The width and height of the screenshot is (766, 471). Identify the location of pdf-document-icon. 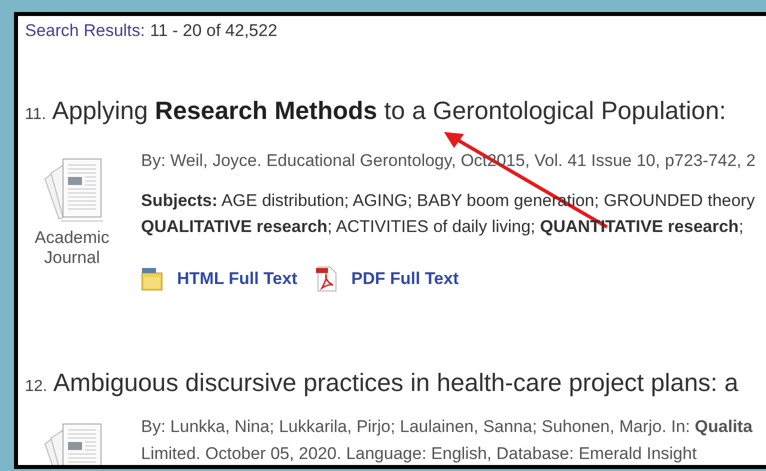
(326, 279).